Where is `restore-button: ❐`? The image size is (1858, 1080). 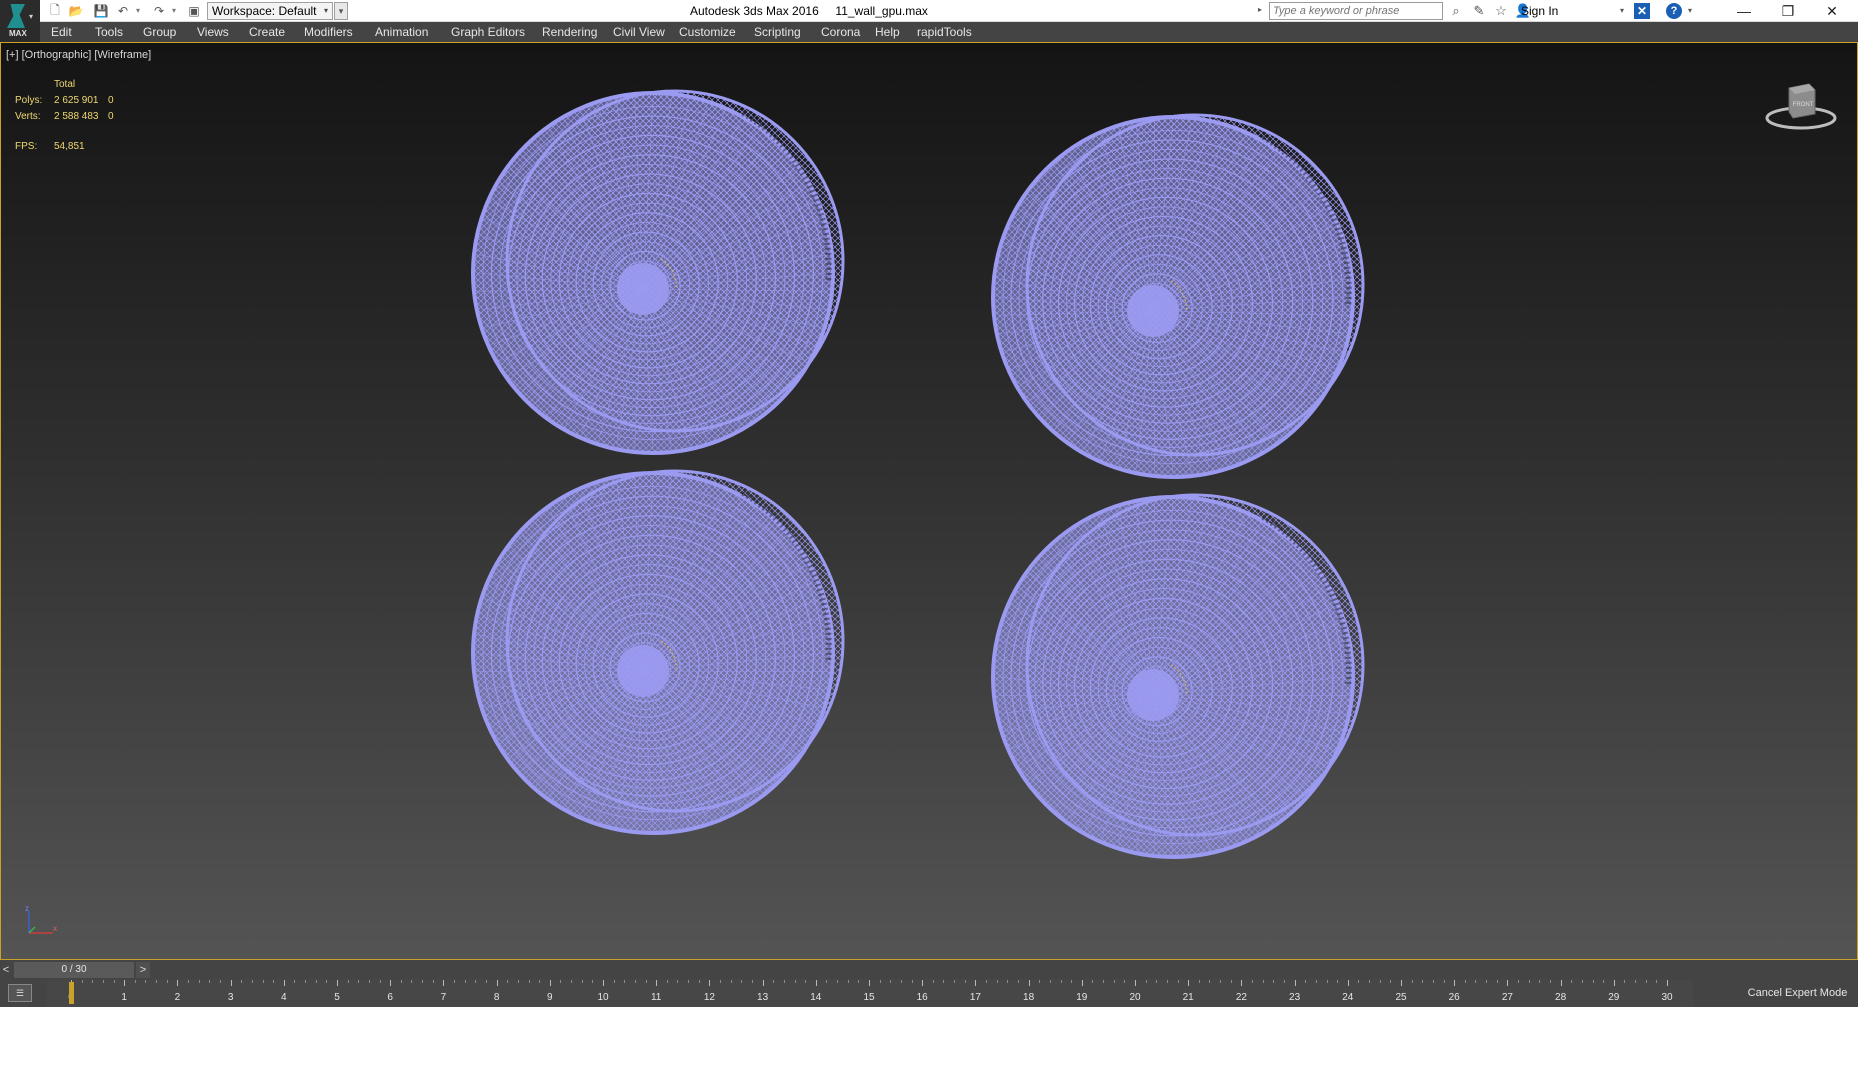 restore-button: ❐ is located at coordinates (1788, 11).